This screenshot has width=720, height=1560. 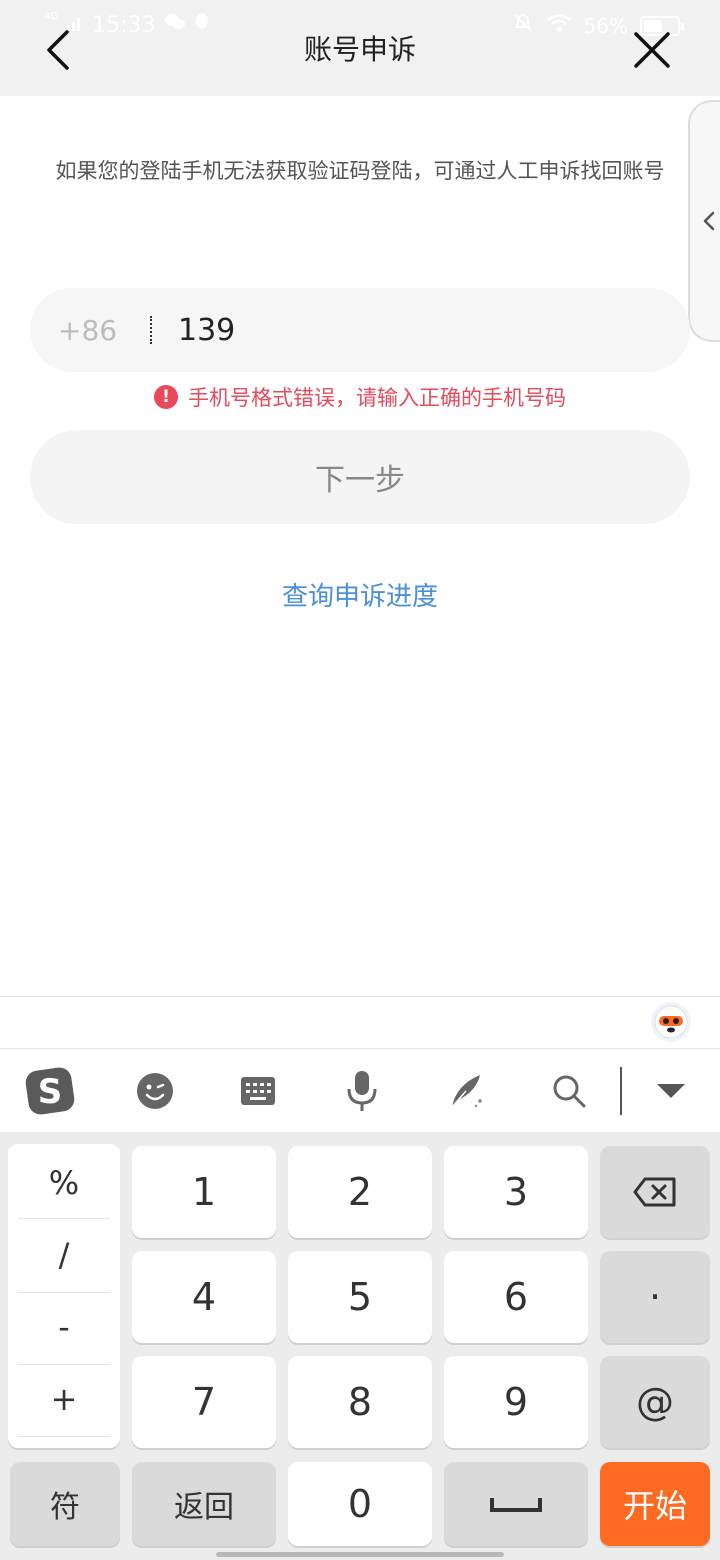 What do you see at coordinates (64, 1399) in the screenshot?
I see `key-plus: +` at bounding box center [64, 1399].